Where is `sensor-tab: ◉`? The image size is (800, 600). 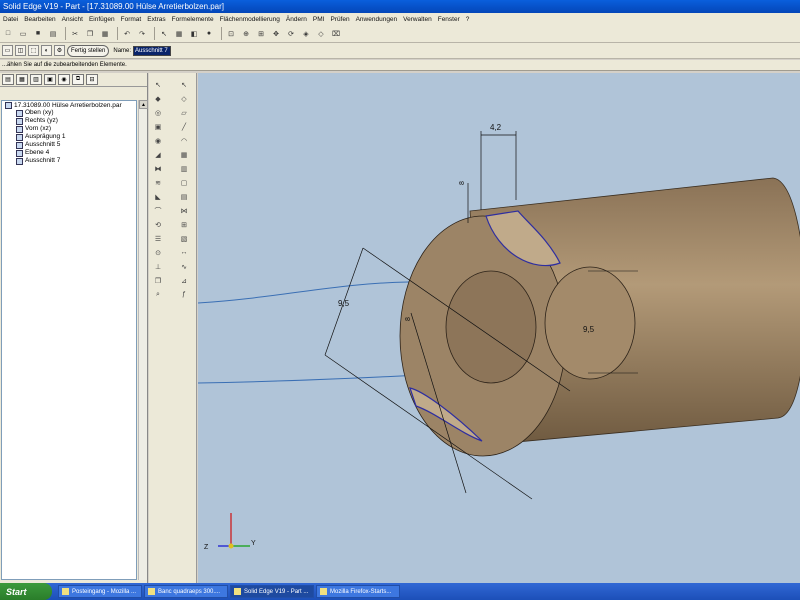 sensor-tab: ◉ is located at coordinates (64, 79).